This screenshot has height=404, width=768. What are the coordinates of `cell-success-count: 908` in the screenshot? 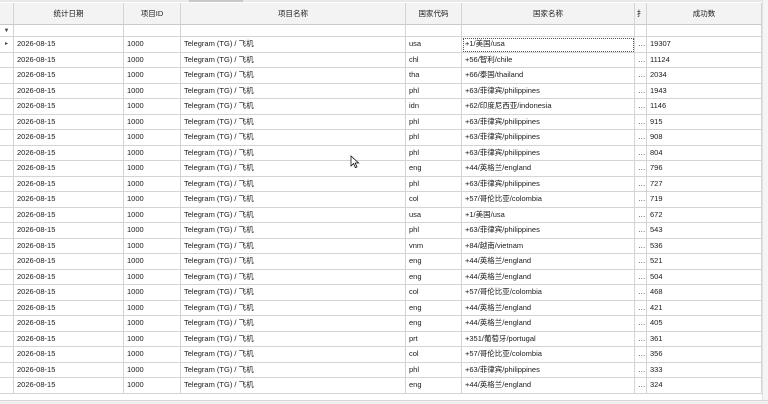 It's located at (704, 138).